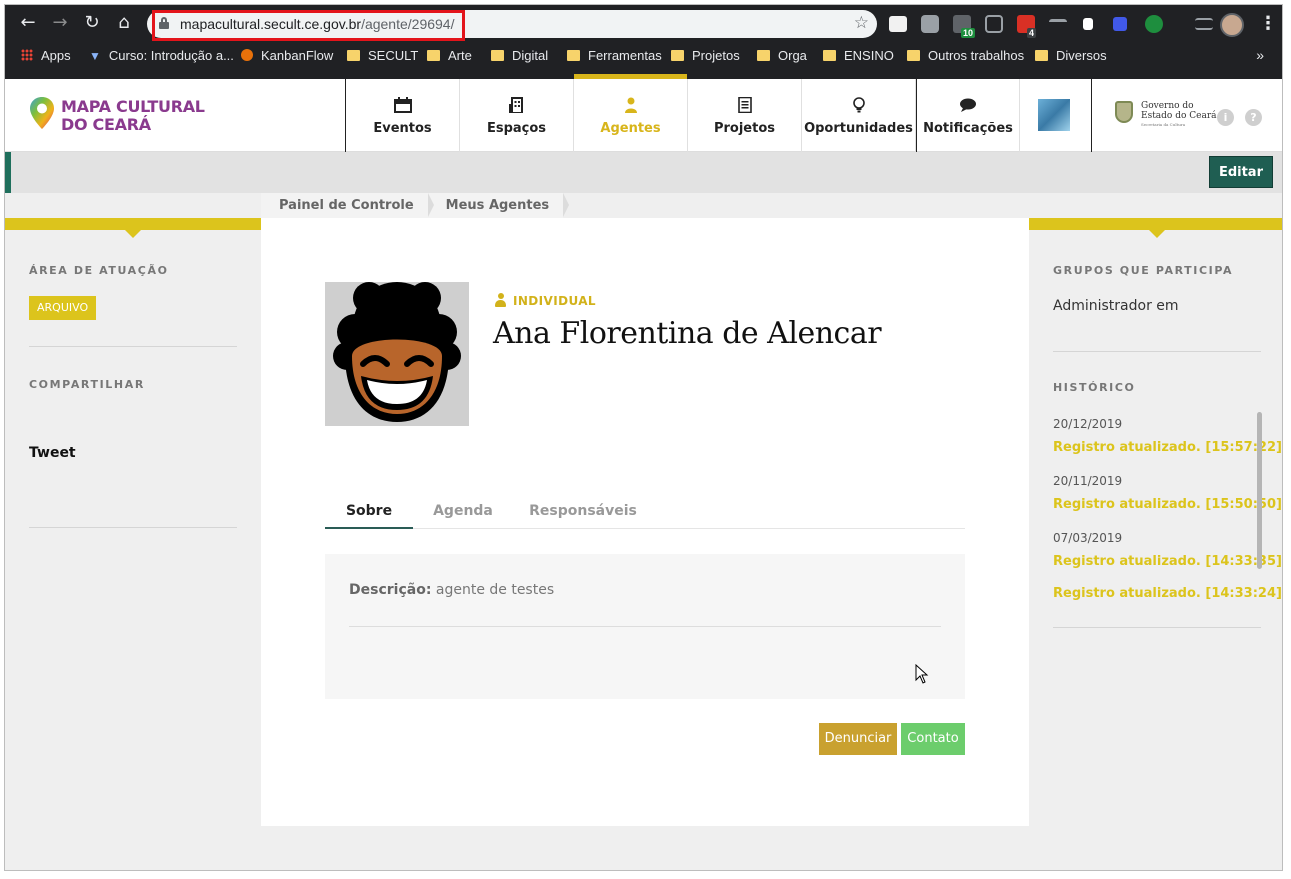  I want to click on contact-button: Contato, so click(933, 739).